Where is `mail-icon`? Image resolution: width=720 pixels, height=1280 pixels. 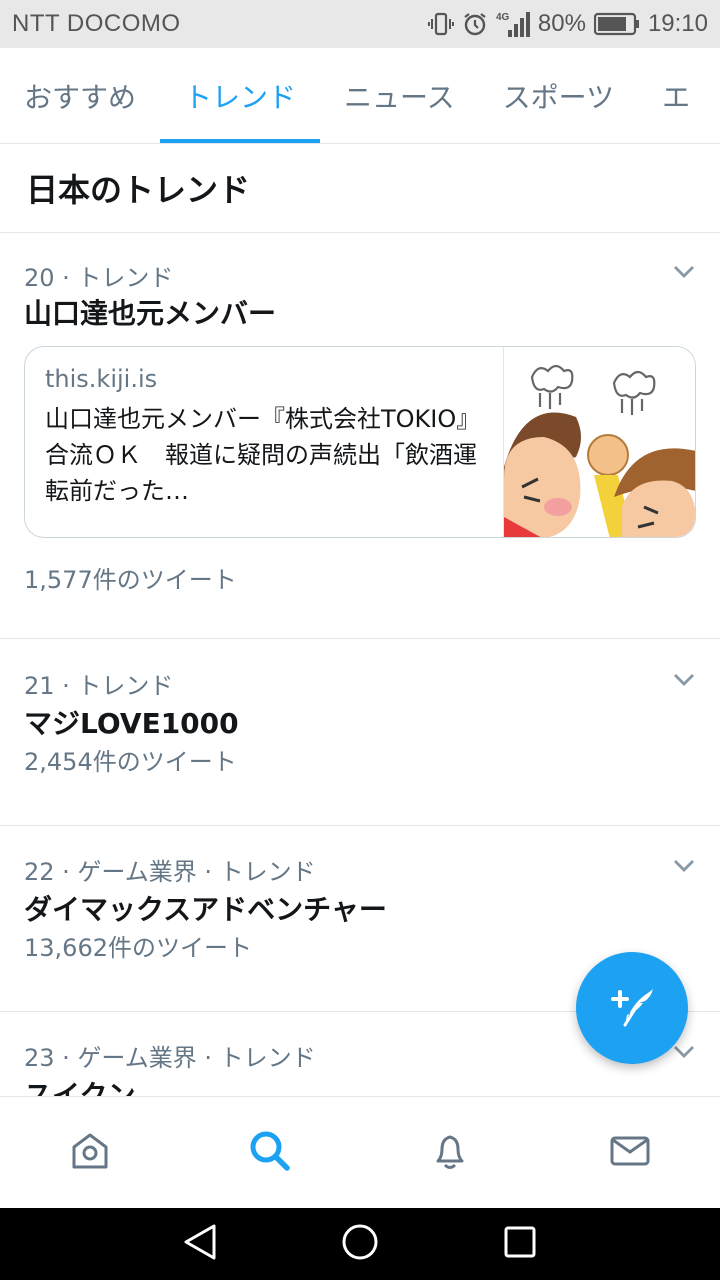 mail-icon is located at coordinates (630, 1153).